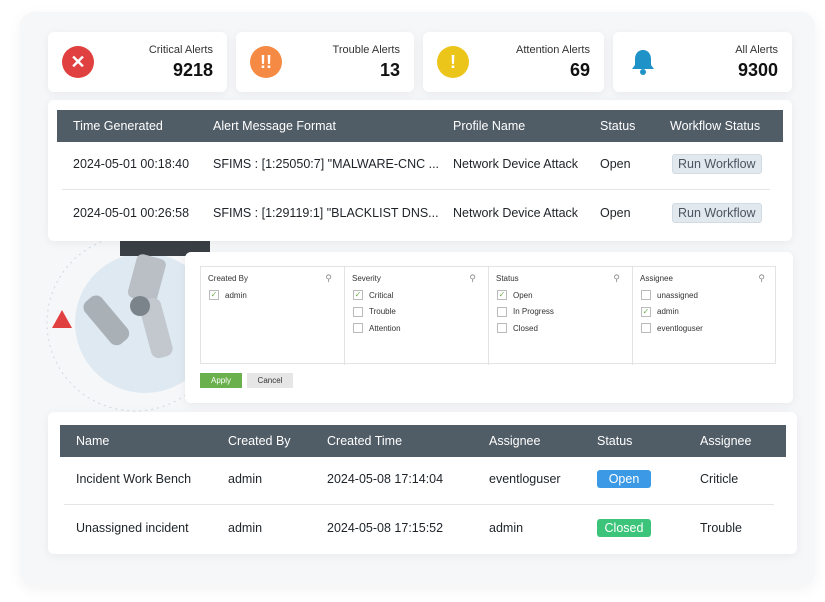 The width and height of the screenshot is (825, 602). What do you see at coordinates (385, 528) in the screenshot?
I see `created-time-cell: 2024-05-08 17:15:52` at bounding box center [385, 528].